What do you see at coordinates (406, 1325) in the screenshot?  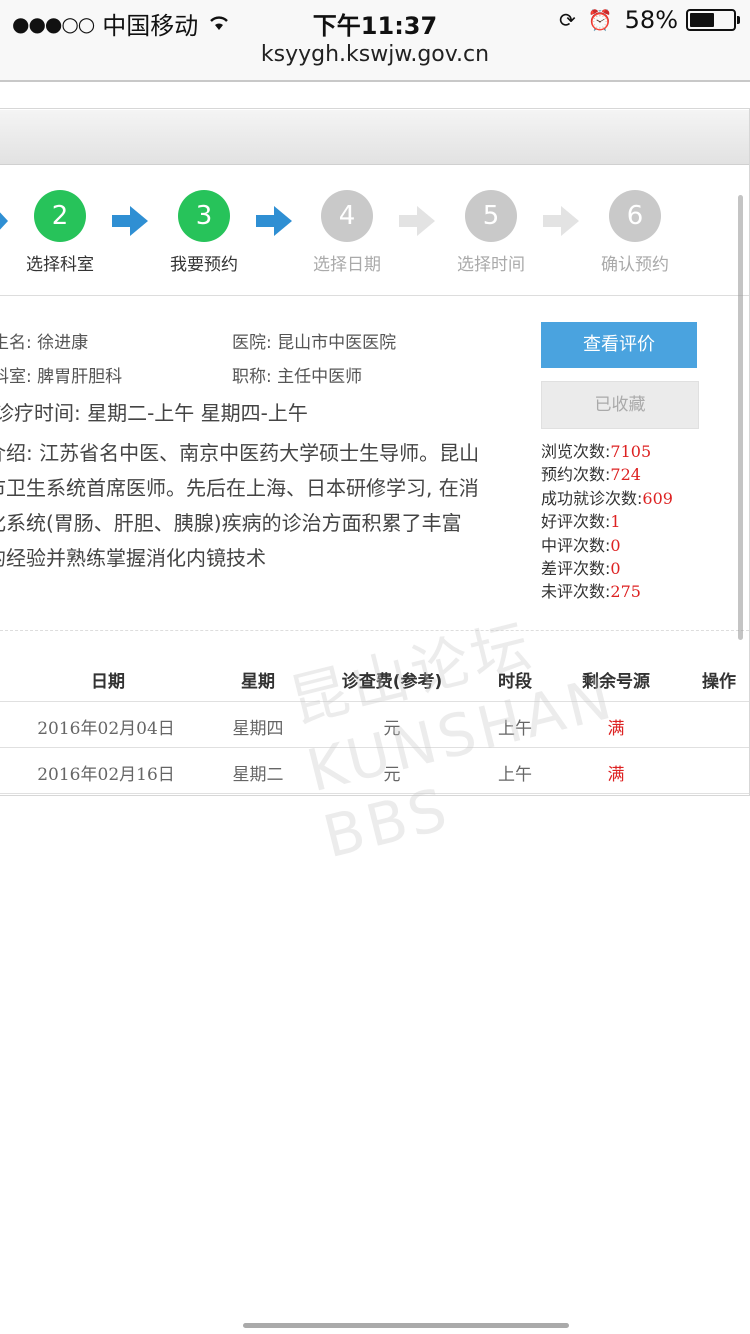 I see `home-indicator` at bounding box center [406, 1325].